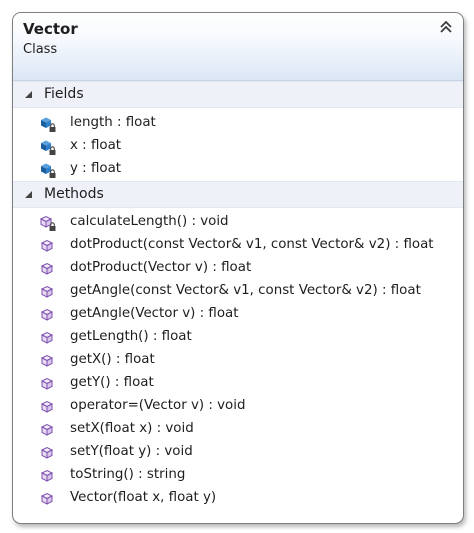  Describe the element at coordinates (74, 194) in the screenshot. I see `methods-section-label: Methods` at that location.